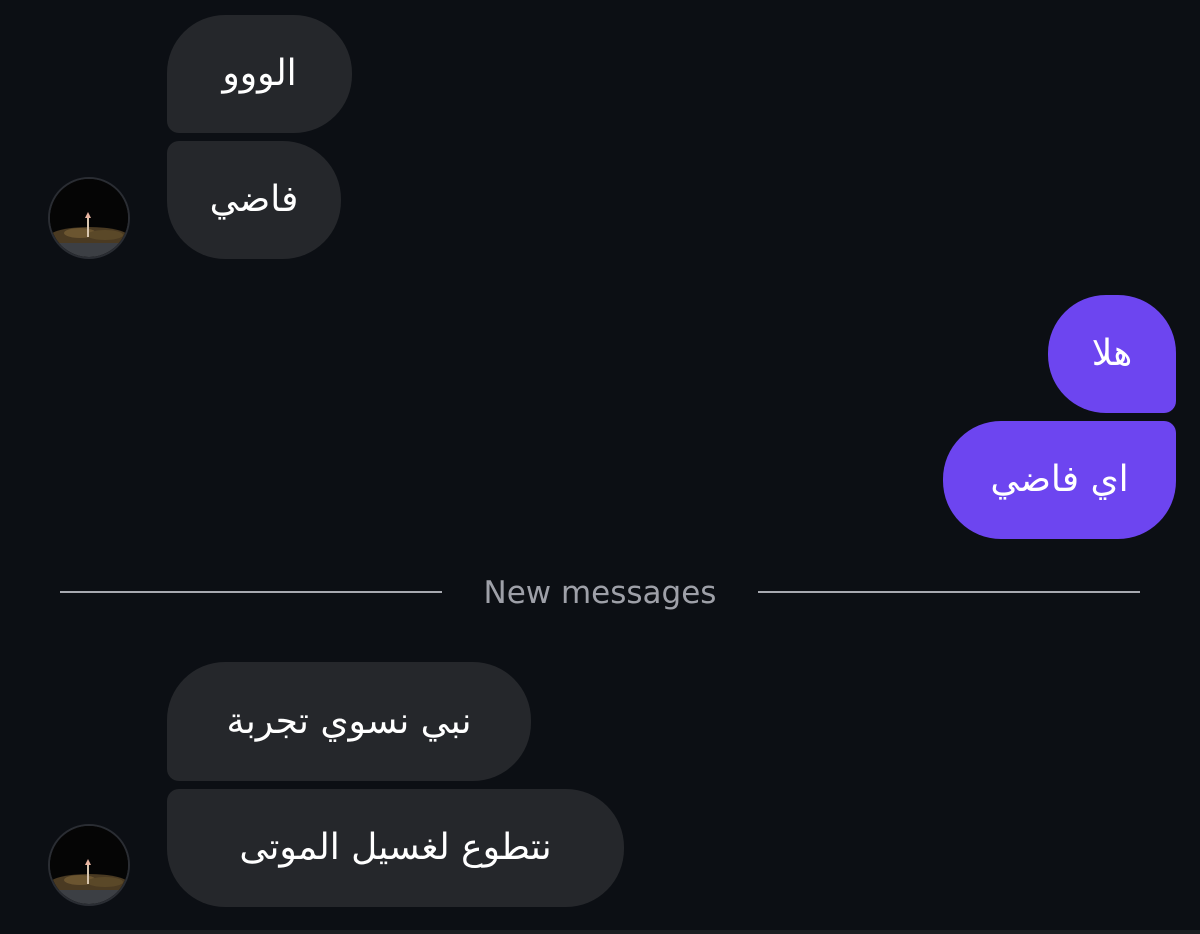 Image resolution: width=1200 pixels, height=934 pixels. I want to click on incoming-message-bubble: نتطوع لغسيل الموتى, so click(395, 848).